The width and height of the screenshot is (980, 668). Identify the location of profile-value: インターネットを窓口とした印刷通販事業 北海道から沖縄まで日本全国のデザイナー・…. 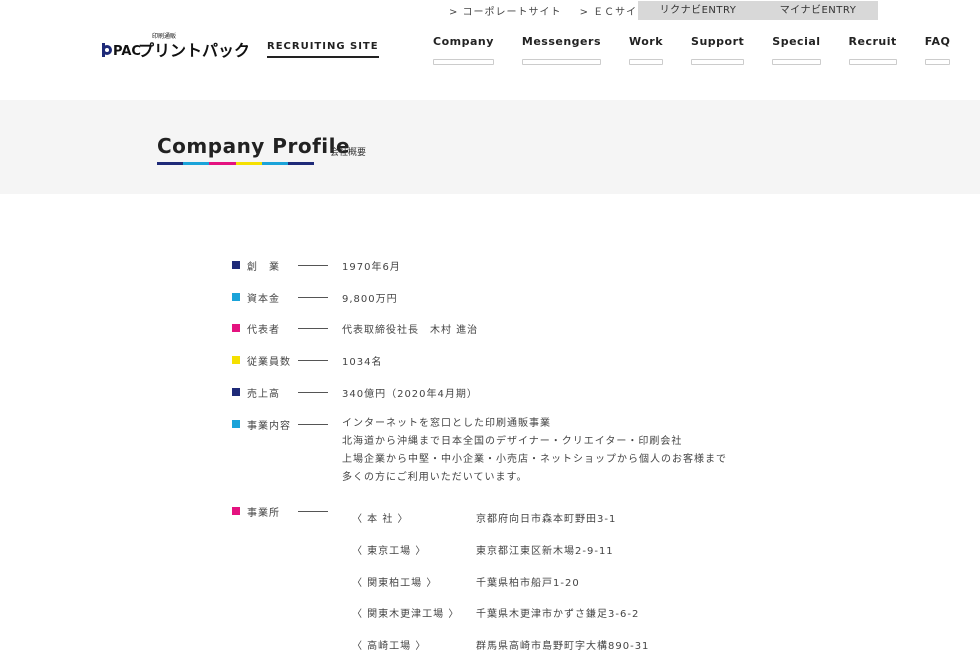
(534, 451).